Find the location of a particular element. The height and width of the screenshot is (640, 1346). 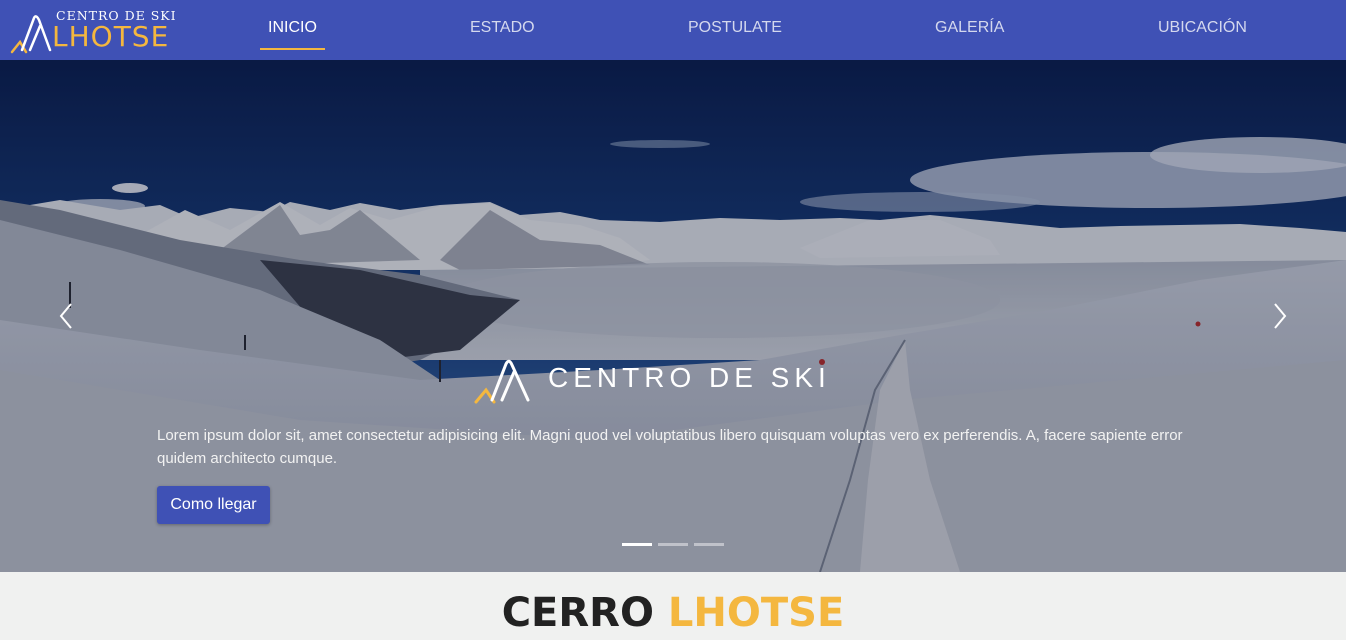

section-title: CERRO LHOTSE is located at coordinates (673, 613).